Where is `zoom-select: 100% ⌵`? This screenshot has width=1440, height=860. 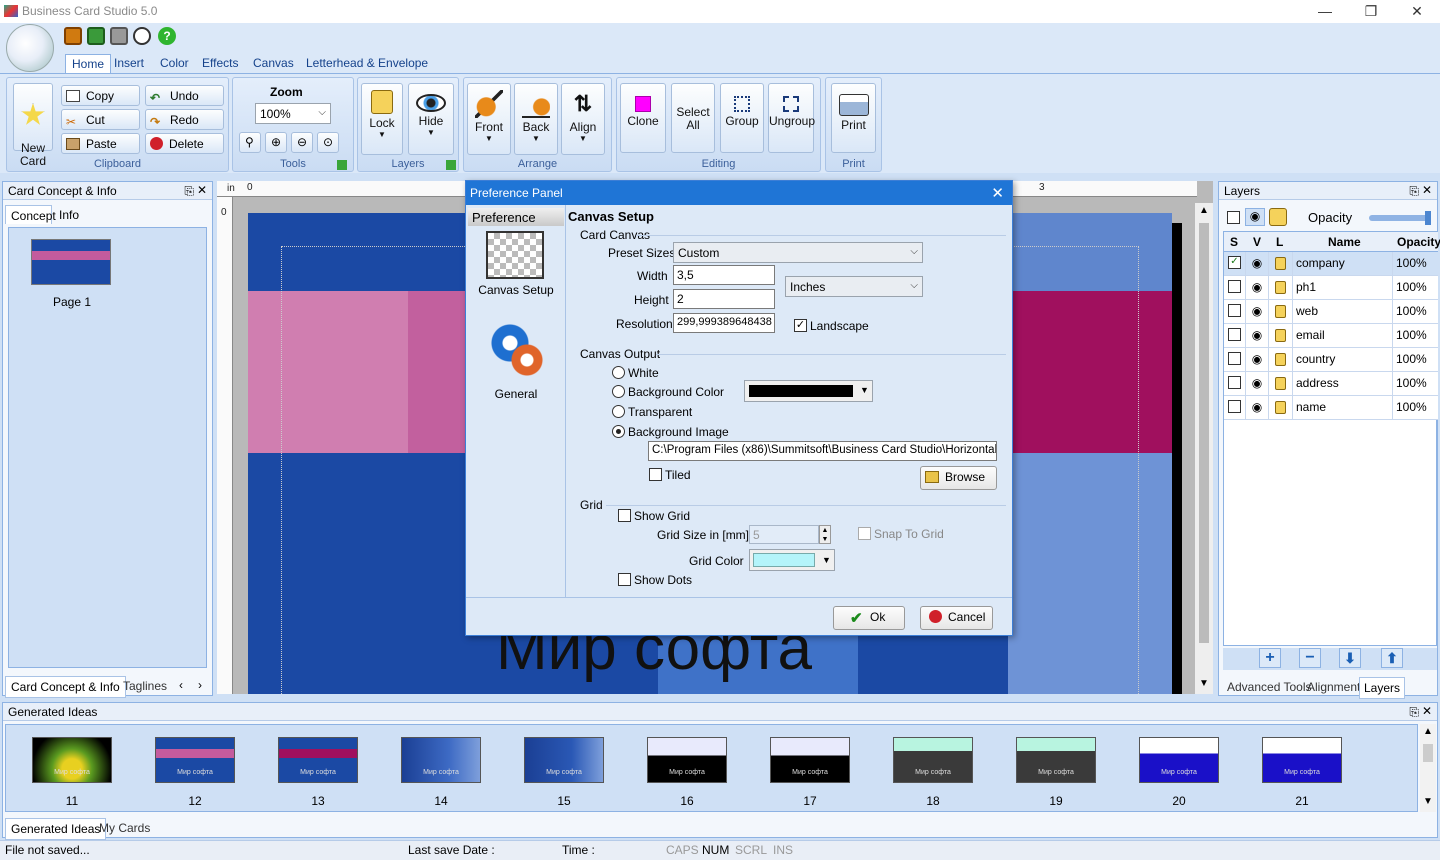
zoom-select: 100% ⌵ is located at coordinates (293, 113).